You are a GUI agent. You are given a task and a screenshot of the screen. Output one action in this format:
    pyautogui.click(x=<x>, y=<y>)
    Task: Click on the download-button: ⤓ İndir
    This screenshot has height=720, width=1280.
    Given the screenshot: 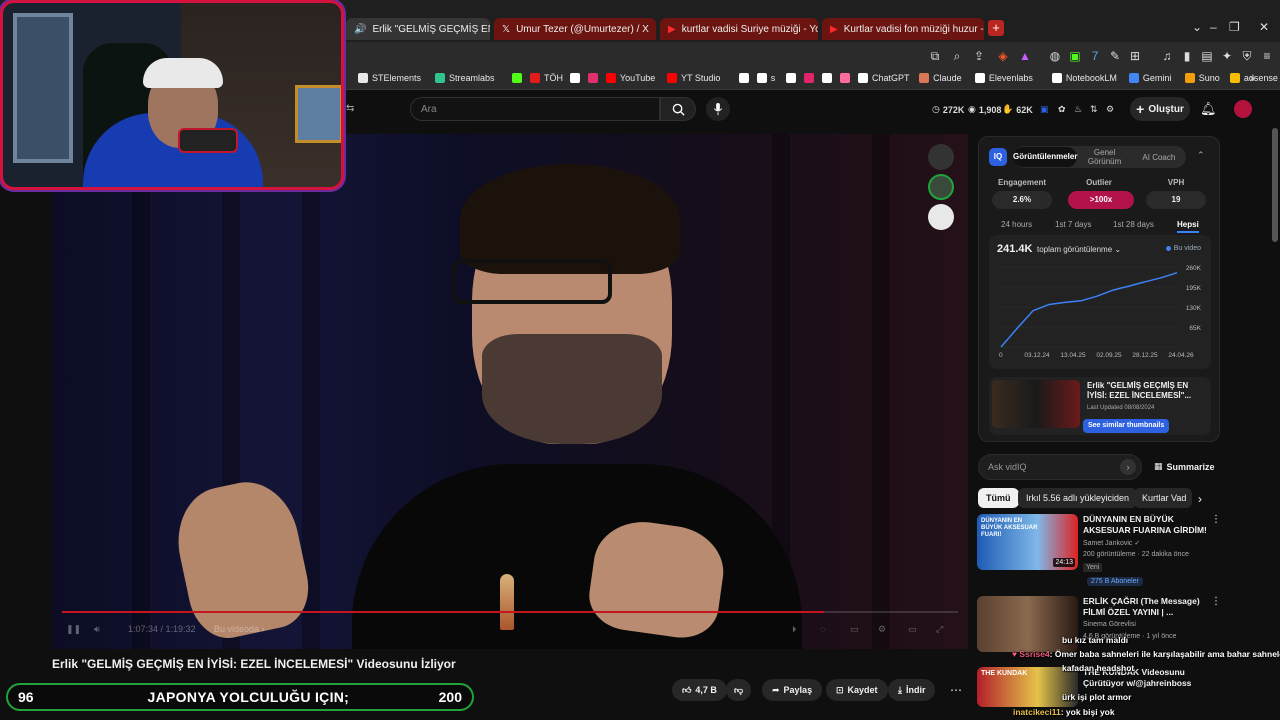 What is the action you would take?
    pyautogui.click(x=912, y=690)
    